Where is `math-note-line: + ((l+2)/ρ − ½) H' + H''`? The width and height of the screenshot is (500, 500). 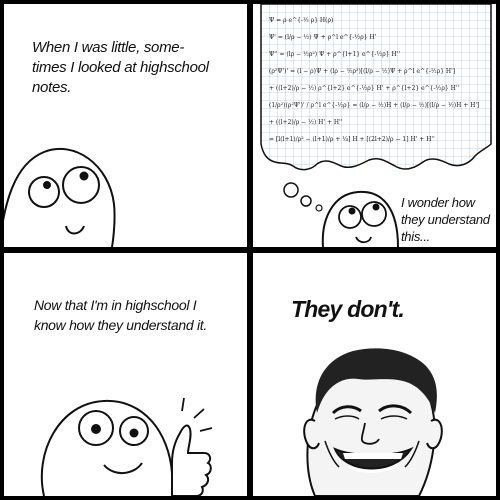
math-note-line: + ((l+2)/ρ − ½) H' + H'' is located at coordinates (306, 122).